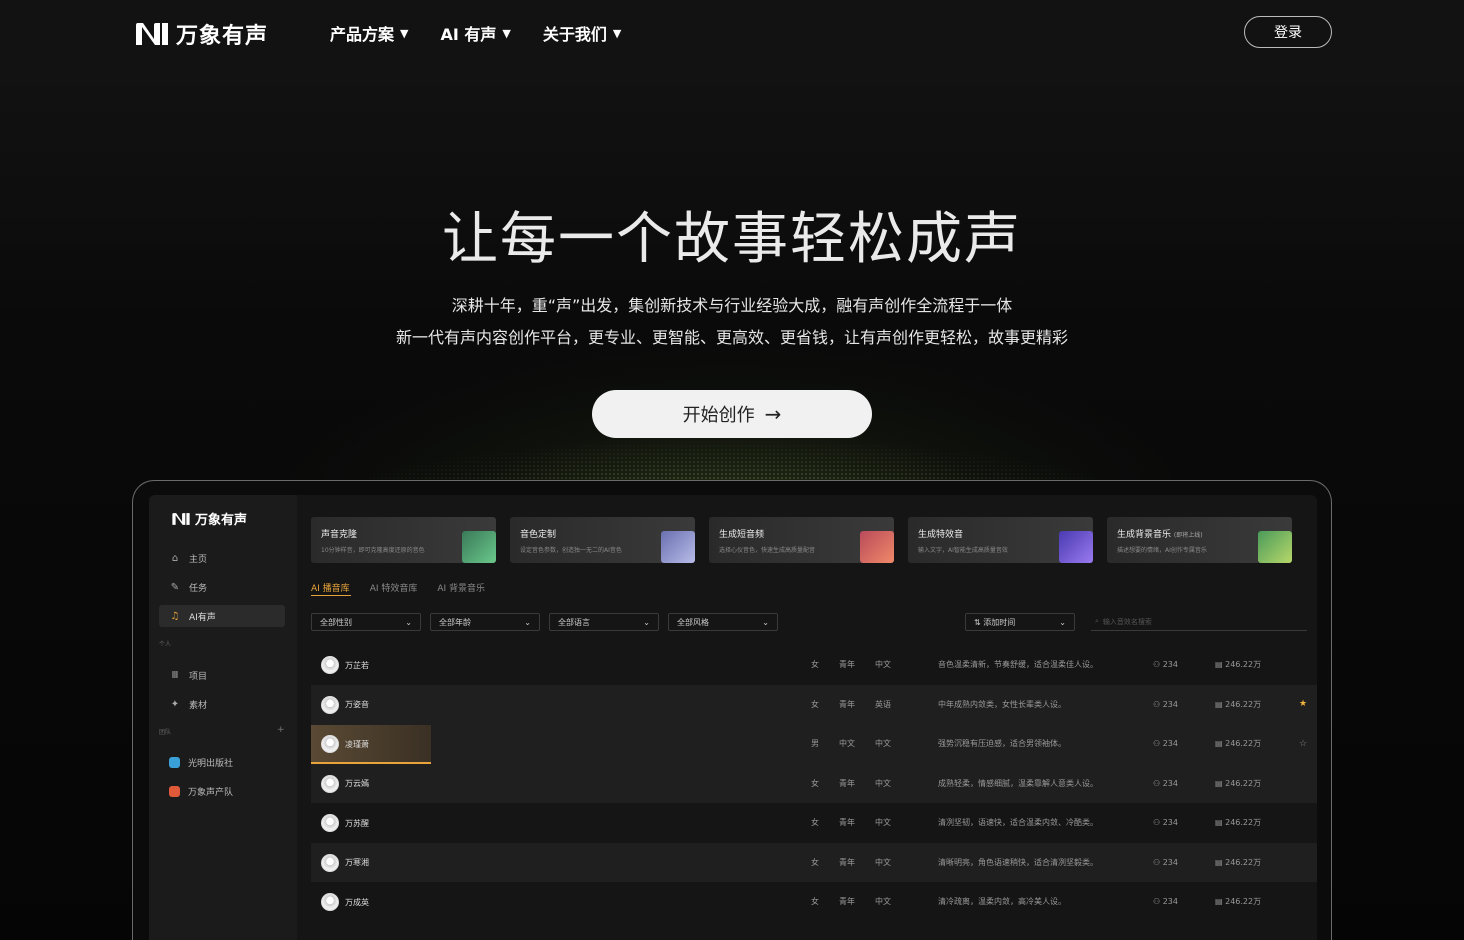  Describe the element at coordinates (732, 414) in the screenshot. I see `start-creating-button: 开始创作 →` at that location.